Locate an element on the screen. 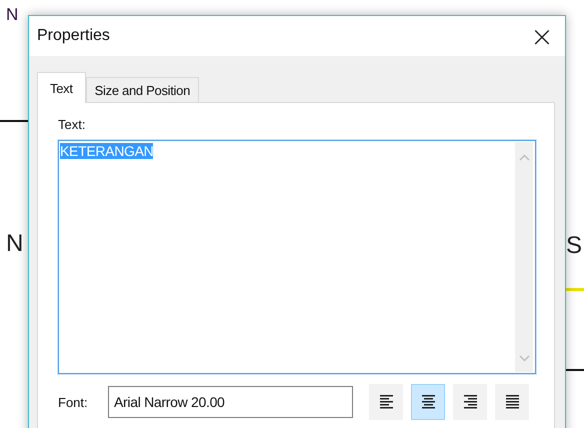 The height and width of the screenshot is (428, 584). document-text: S is located at coordinates (574, 246).